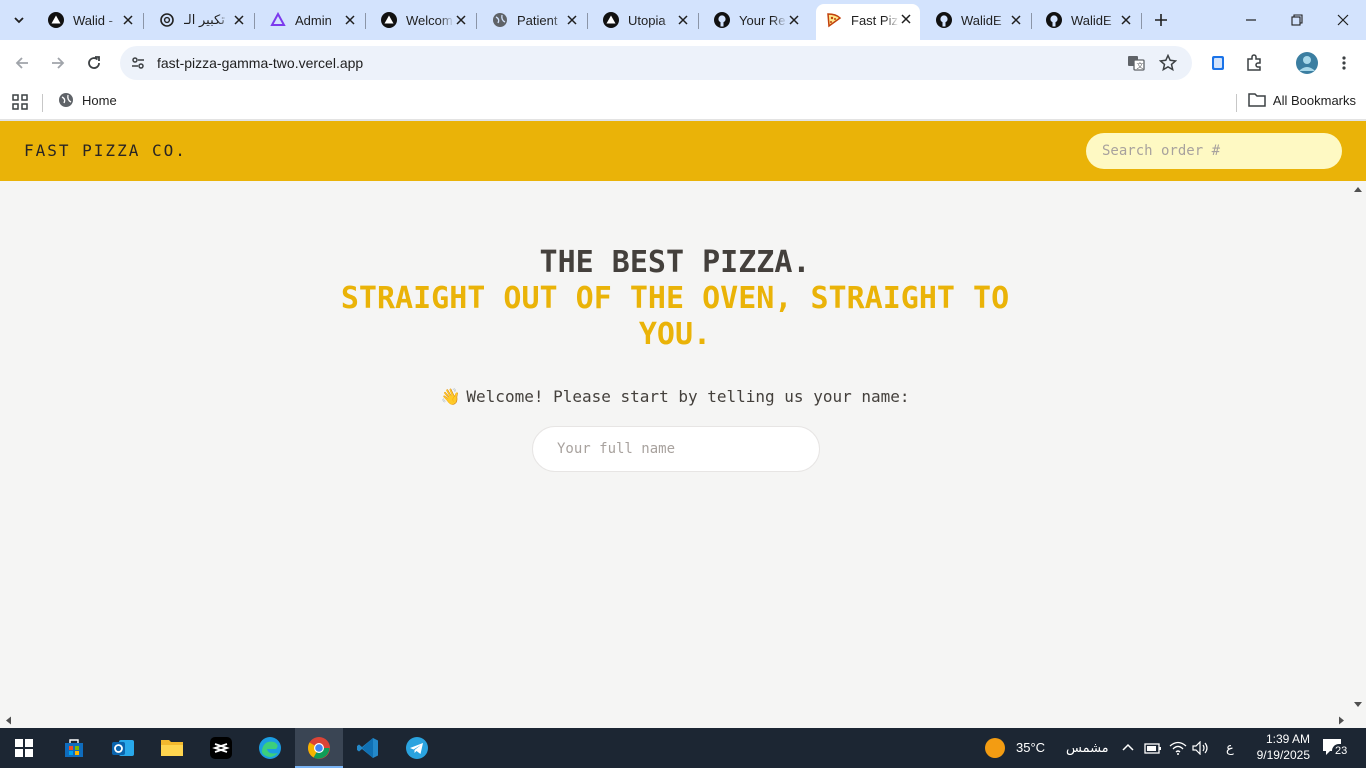 Image resolution: width=1366 pixels, height=768 pixels. I want to click on close-window-button, so click(1343, 20).